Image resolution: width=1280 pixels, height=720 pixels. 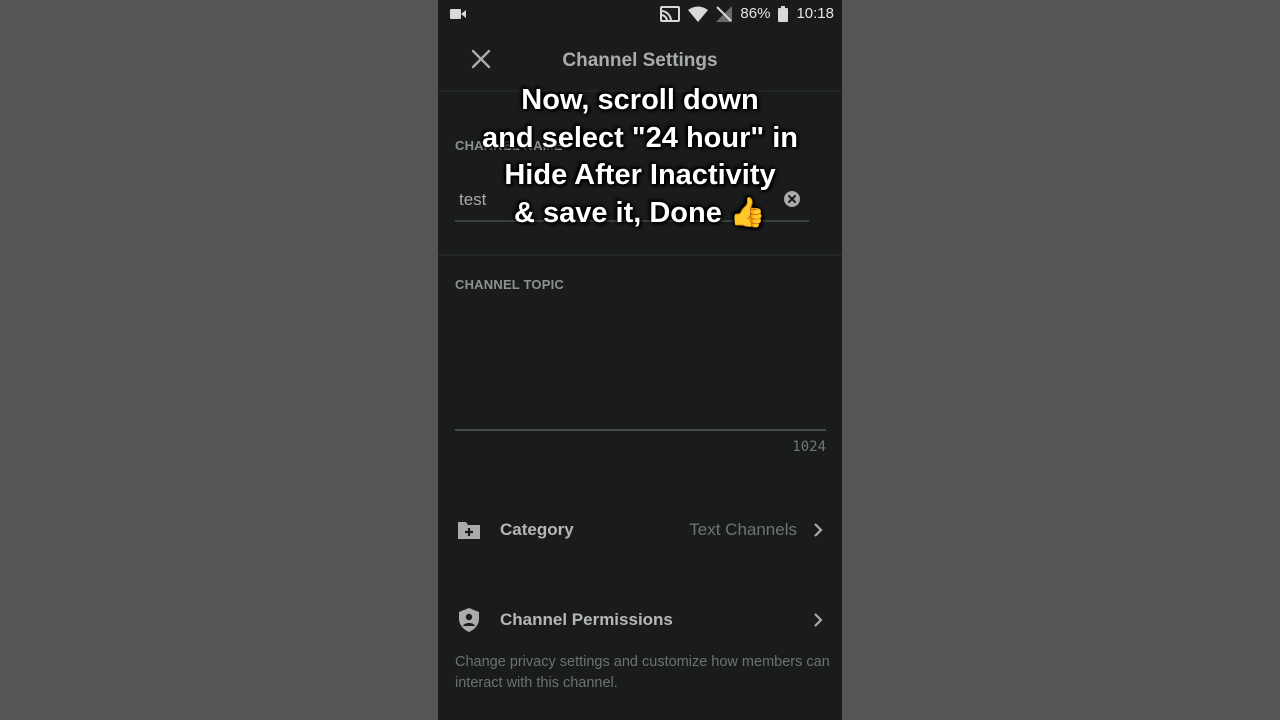 What do you see at coordinates (640, 255) in the screenshot?
I see `section-divider` at bounding box center [640, 255].